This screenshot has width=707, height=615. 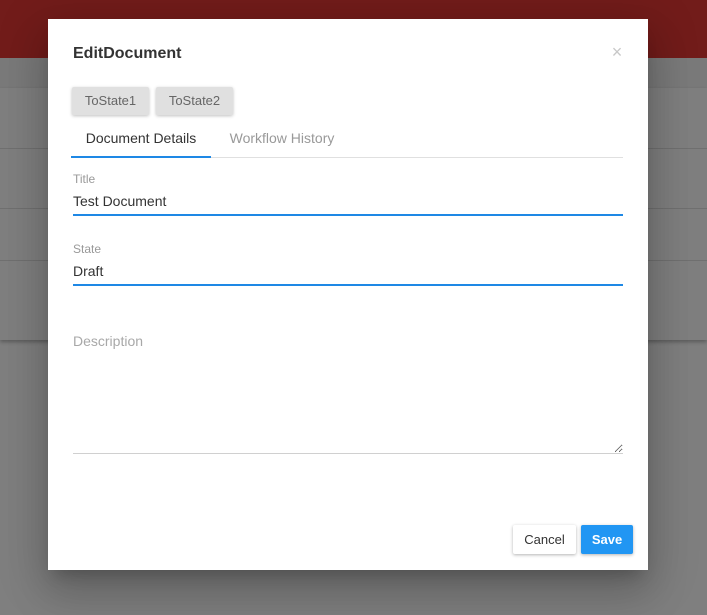 What do you see at coordinates (84, 179) in the screenshot?
I see `title-label: Title` at bounding box center [84, 179].